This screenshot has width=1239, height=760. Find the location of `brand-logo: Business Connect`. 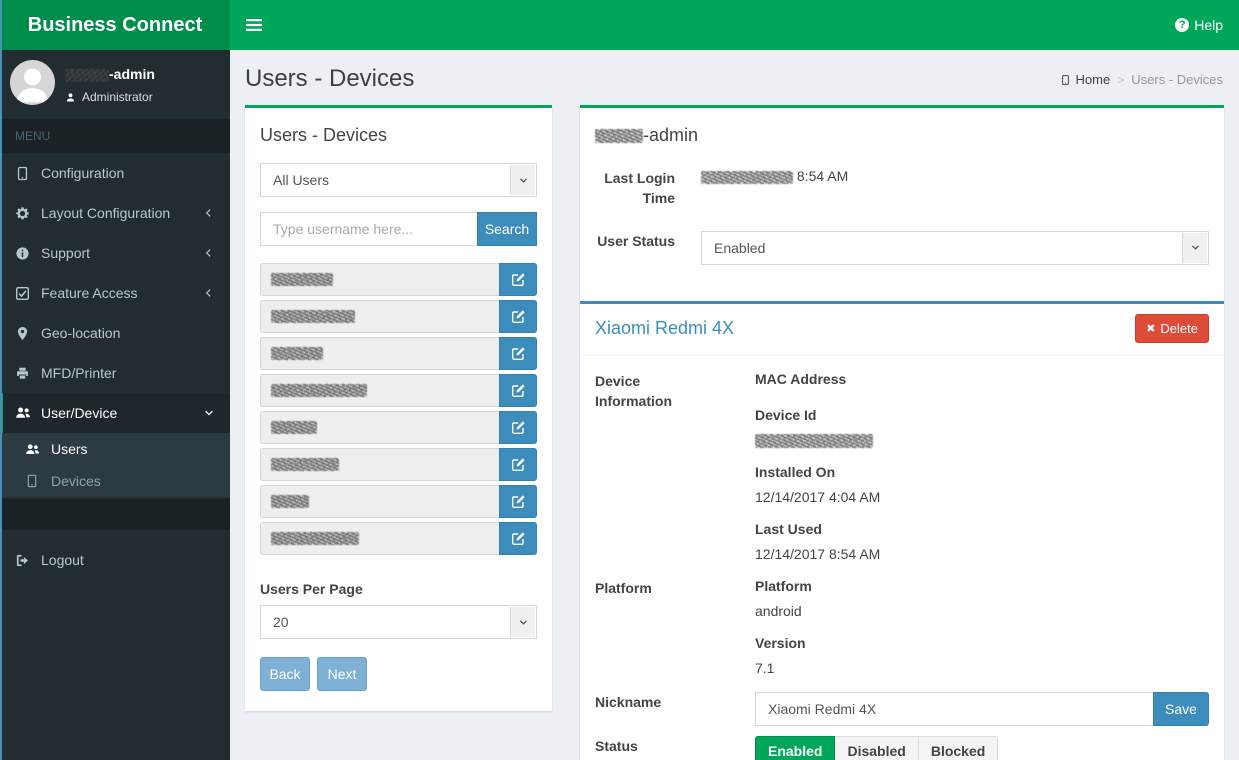

brand-logo: Business Connect is located at coordinates (115, 25).